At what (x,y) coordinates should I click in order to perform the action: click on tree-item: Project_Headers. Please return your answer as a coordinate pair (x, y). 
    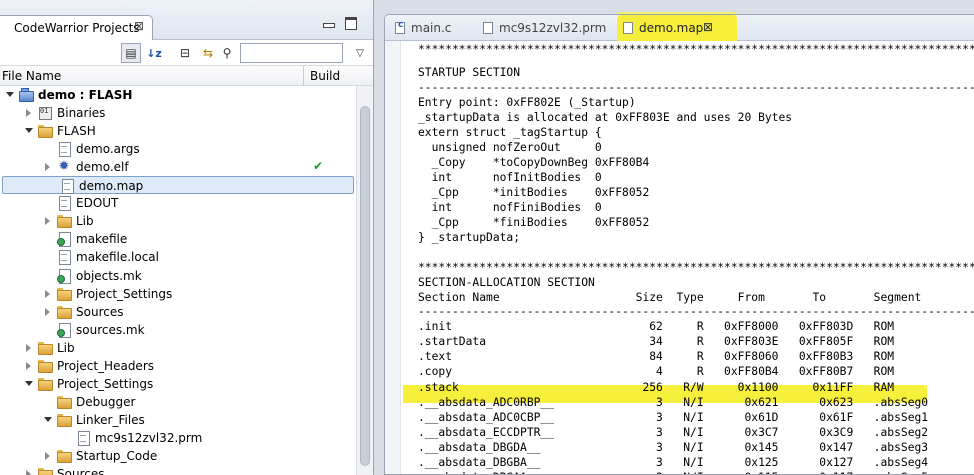
    Looking at the image, I should click on (177, 366).